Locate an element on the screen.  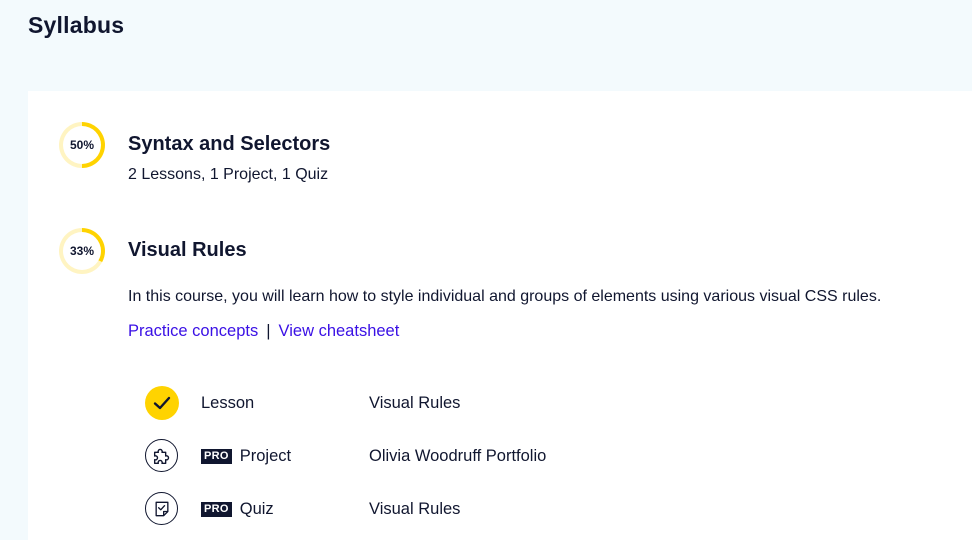
puzzle-icon is located at coordinates (161, 455).